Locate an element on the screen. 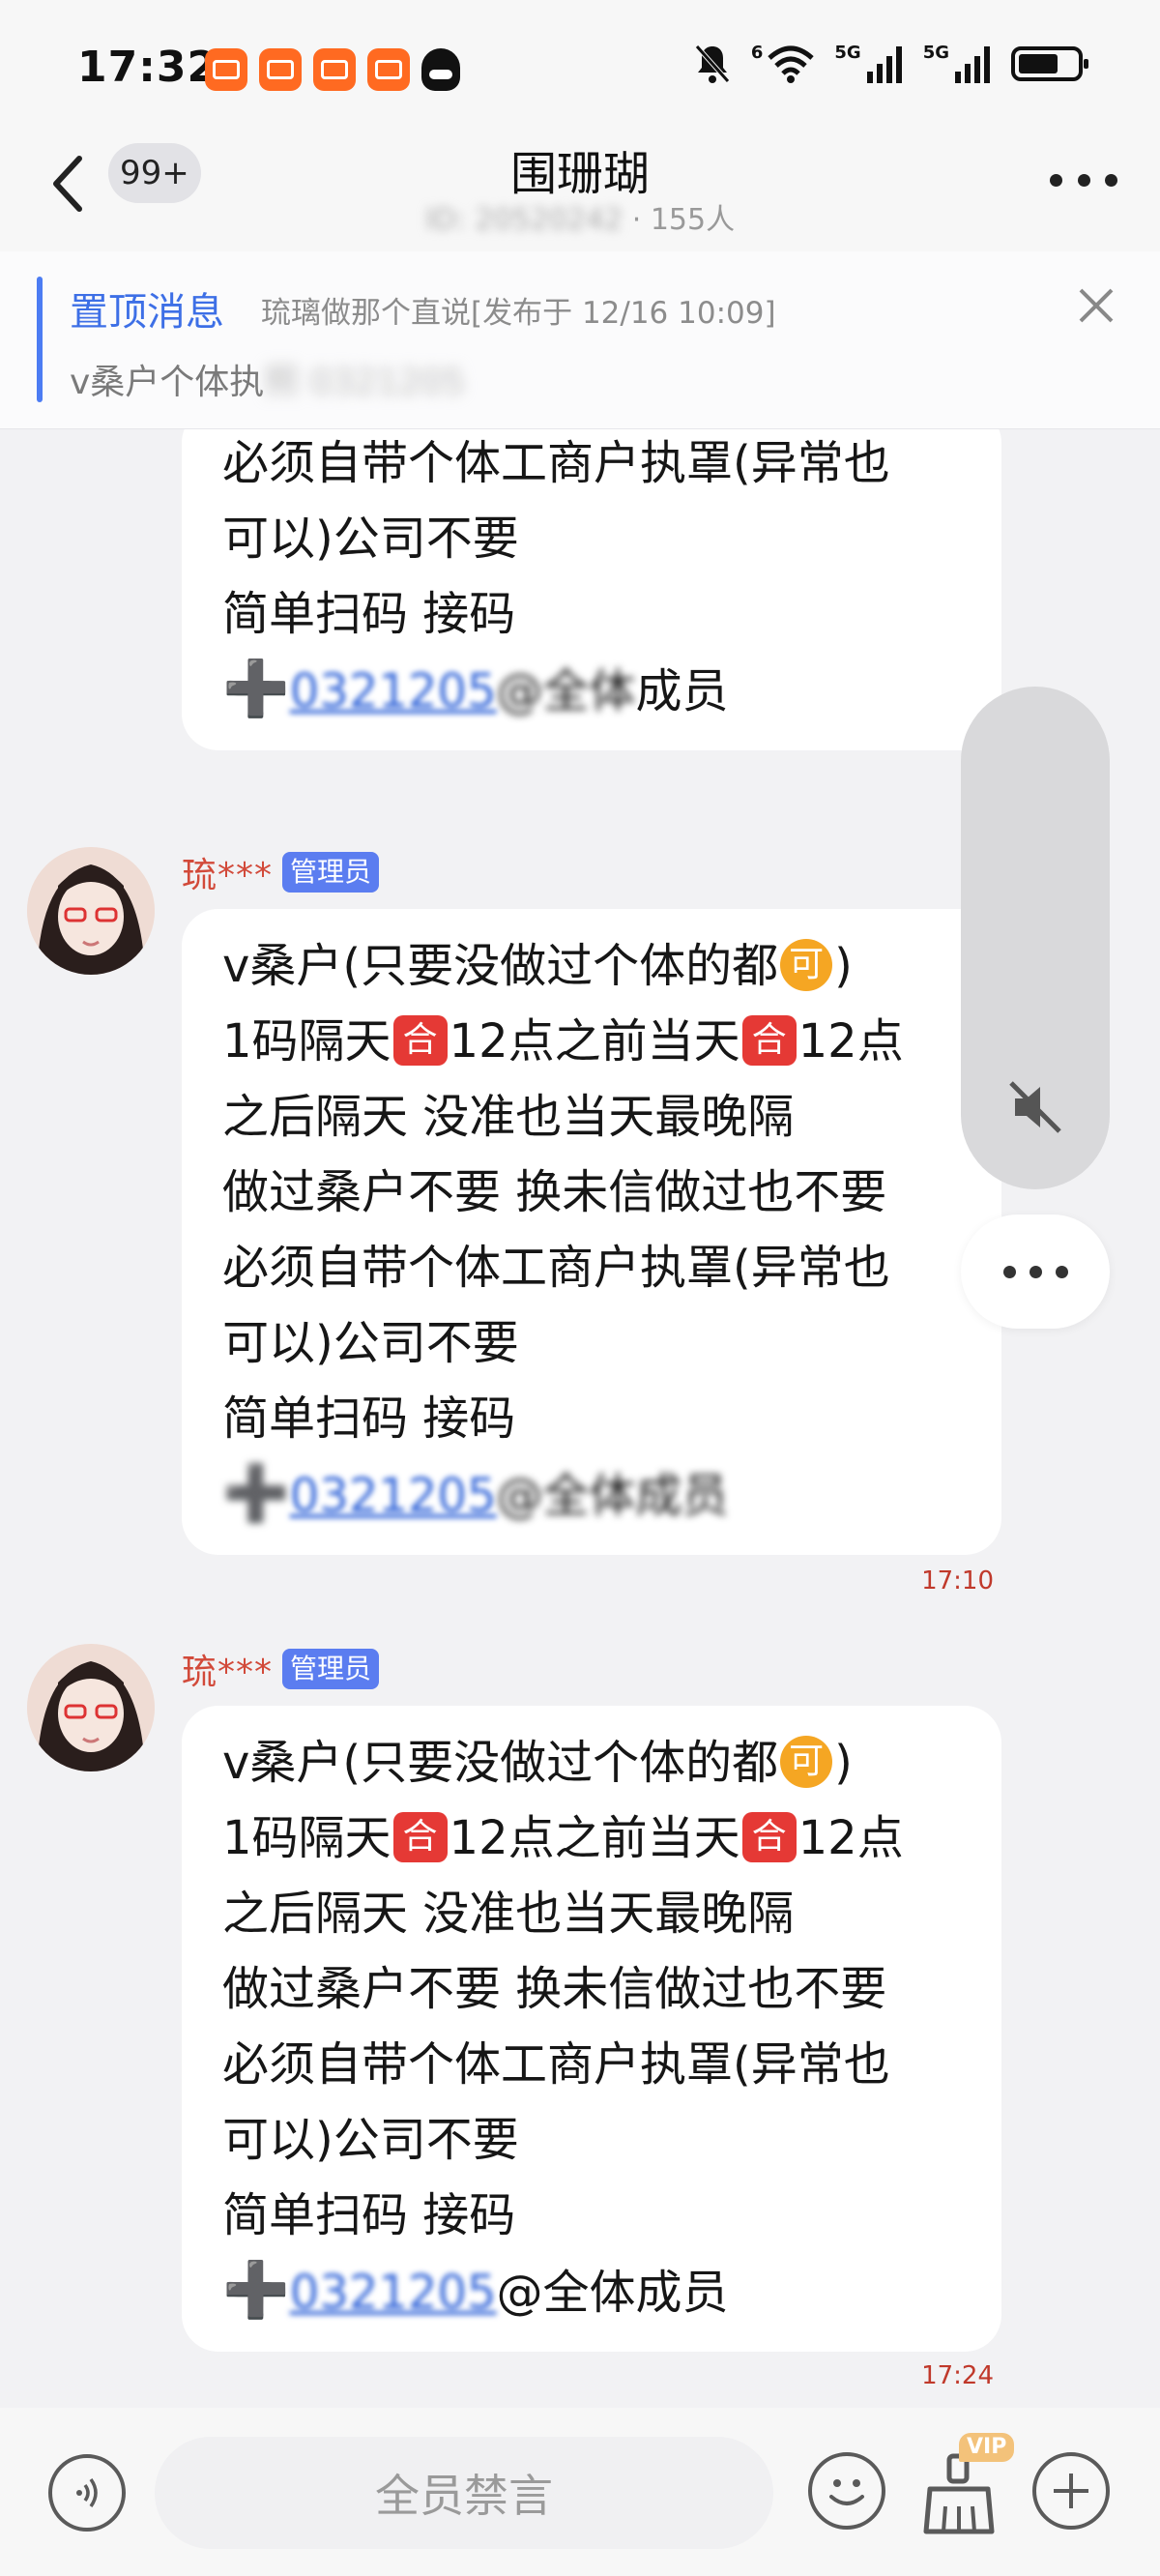  qq-penguin-icon is located at coordinates (441, 69).